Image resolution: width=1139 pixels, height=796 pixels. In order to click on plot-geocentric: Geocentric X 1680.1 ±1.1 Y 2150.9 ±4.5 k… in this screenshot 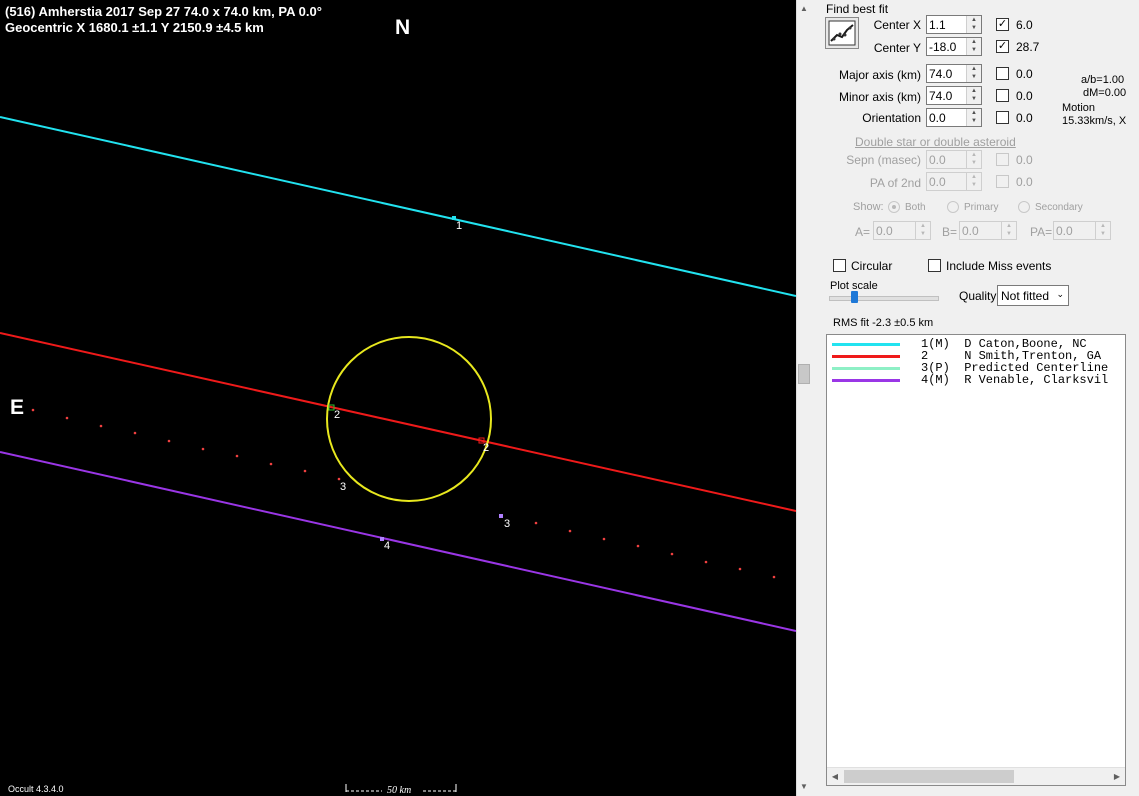, I will do `click(134, 27)`.